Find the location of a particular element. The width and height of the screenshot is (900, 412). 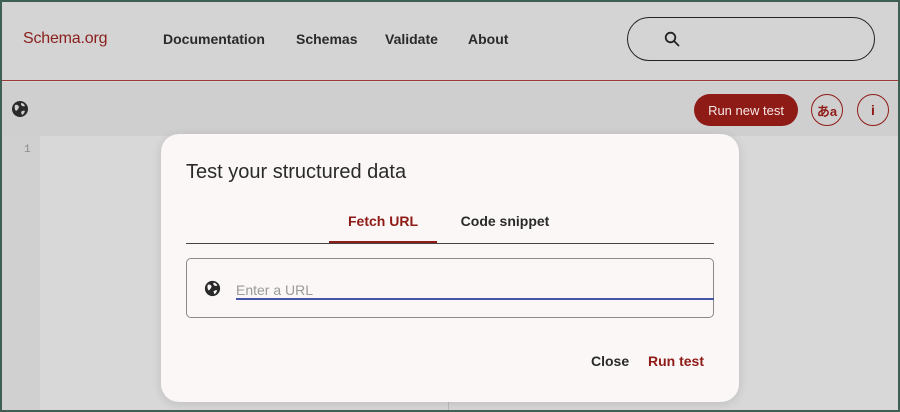

search-box is located at coordinates (751, 39).